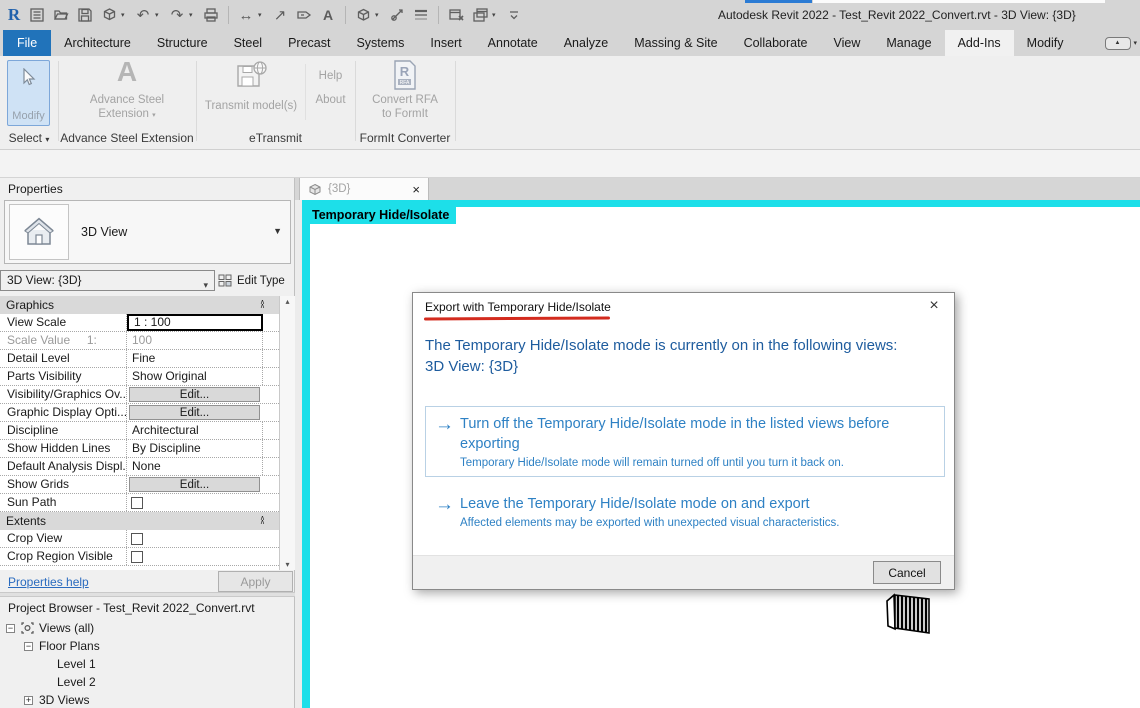  I want to click on ribbon-tab-architecture: Architecture, so click(97, 43).